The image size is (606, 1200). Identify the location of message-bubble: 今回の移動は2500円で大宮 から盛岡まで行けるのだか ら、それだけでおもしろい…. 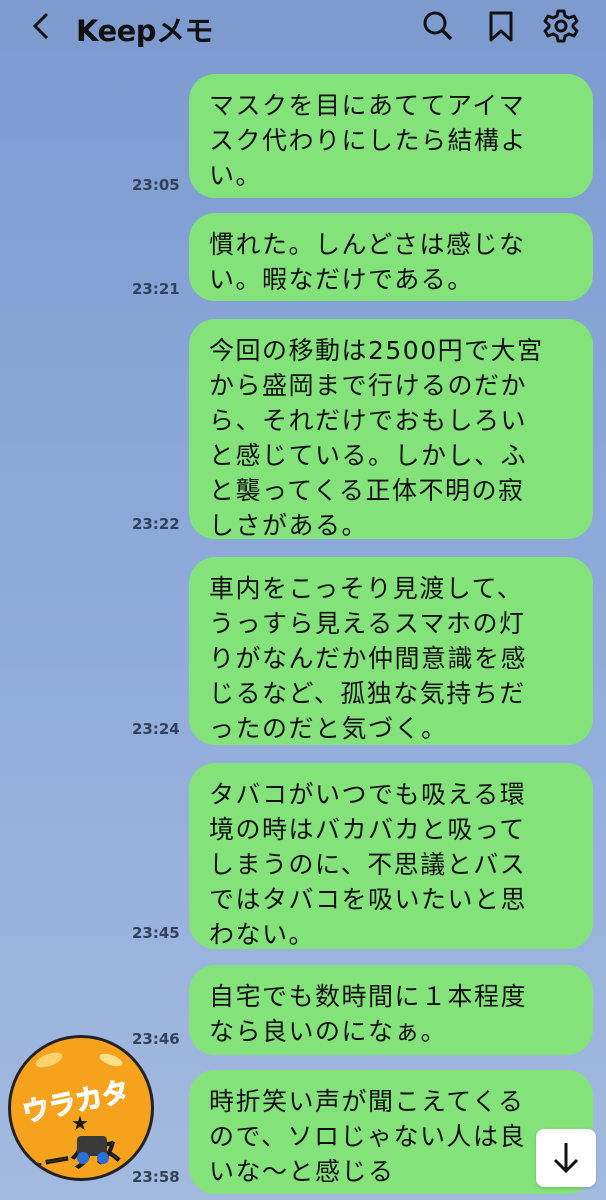
(391, 429).